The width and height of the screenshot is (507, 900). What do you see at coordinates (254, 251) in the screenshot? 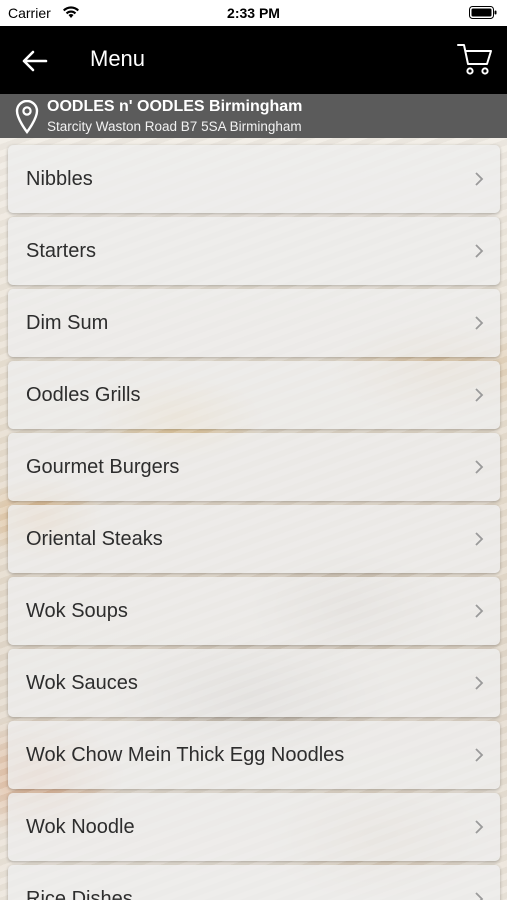
I see `menu-item-starters: Starters` at bounding box center [254, 251].